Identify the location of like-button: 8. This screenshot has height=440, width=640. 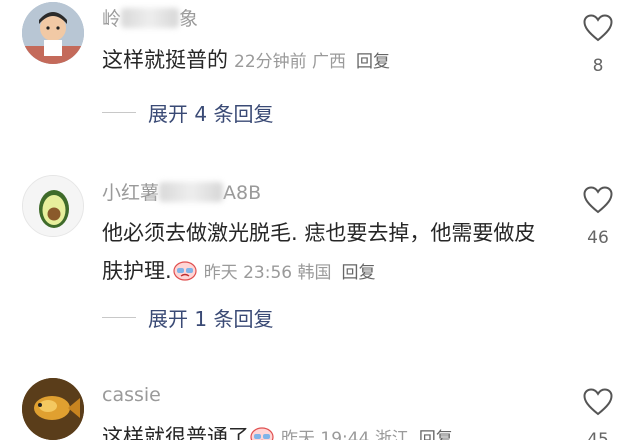
(598, 45).